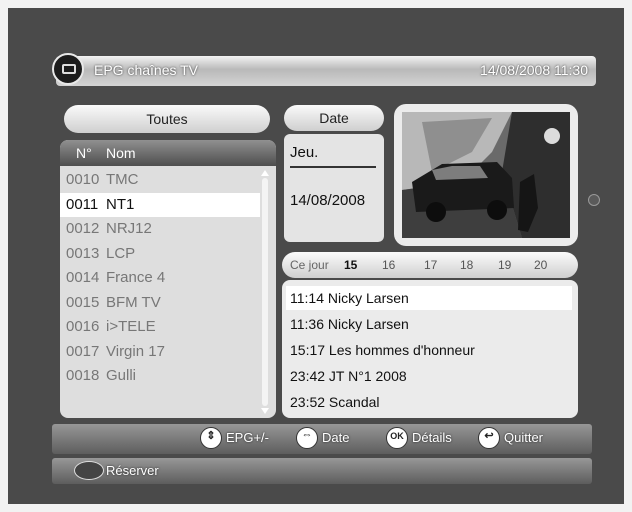  Describe the element at coordinates (336, 437) in the screenshot. I see `date-action-label: Date` at that location.